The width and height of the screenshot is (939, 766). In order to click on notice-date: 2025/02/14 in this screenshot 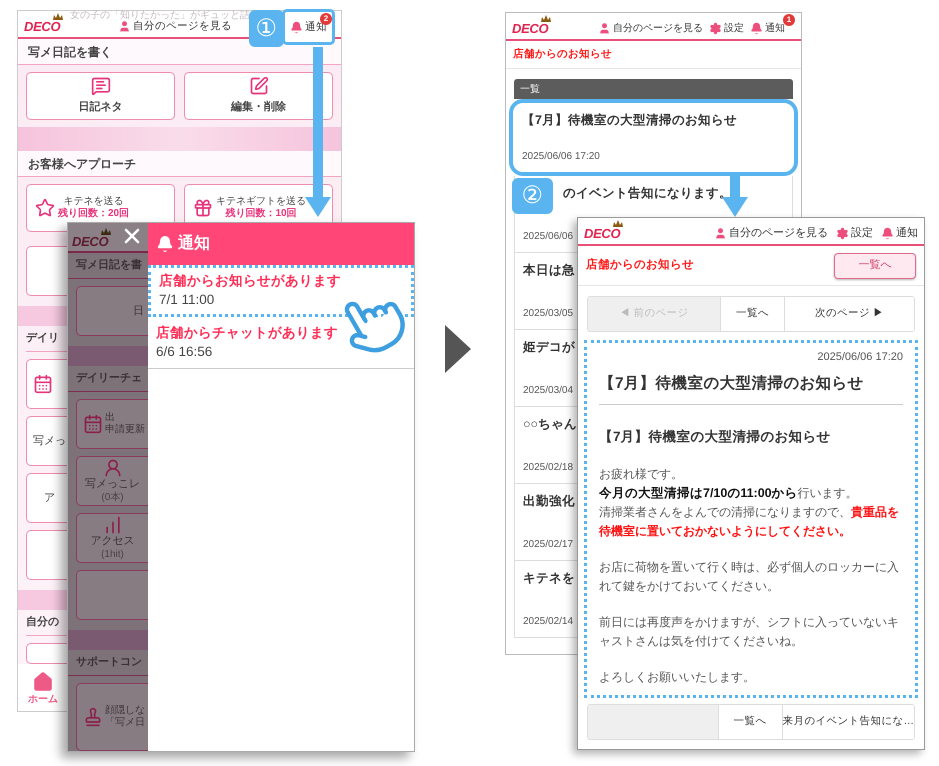, I will do `click(548, 622)`.